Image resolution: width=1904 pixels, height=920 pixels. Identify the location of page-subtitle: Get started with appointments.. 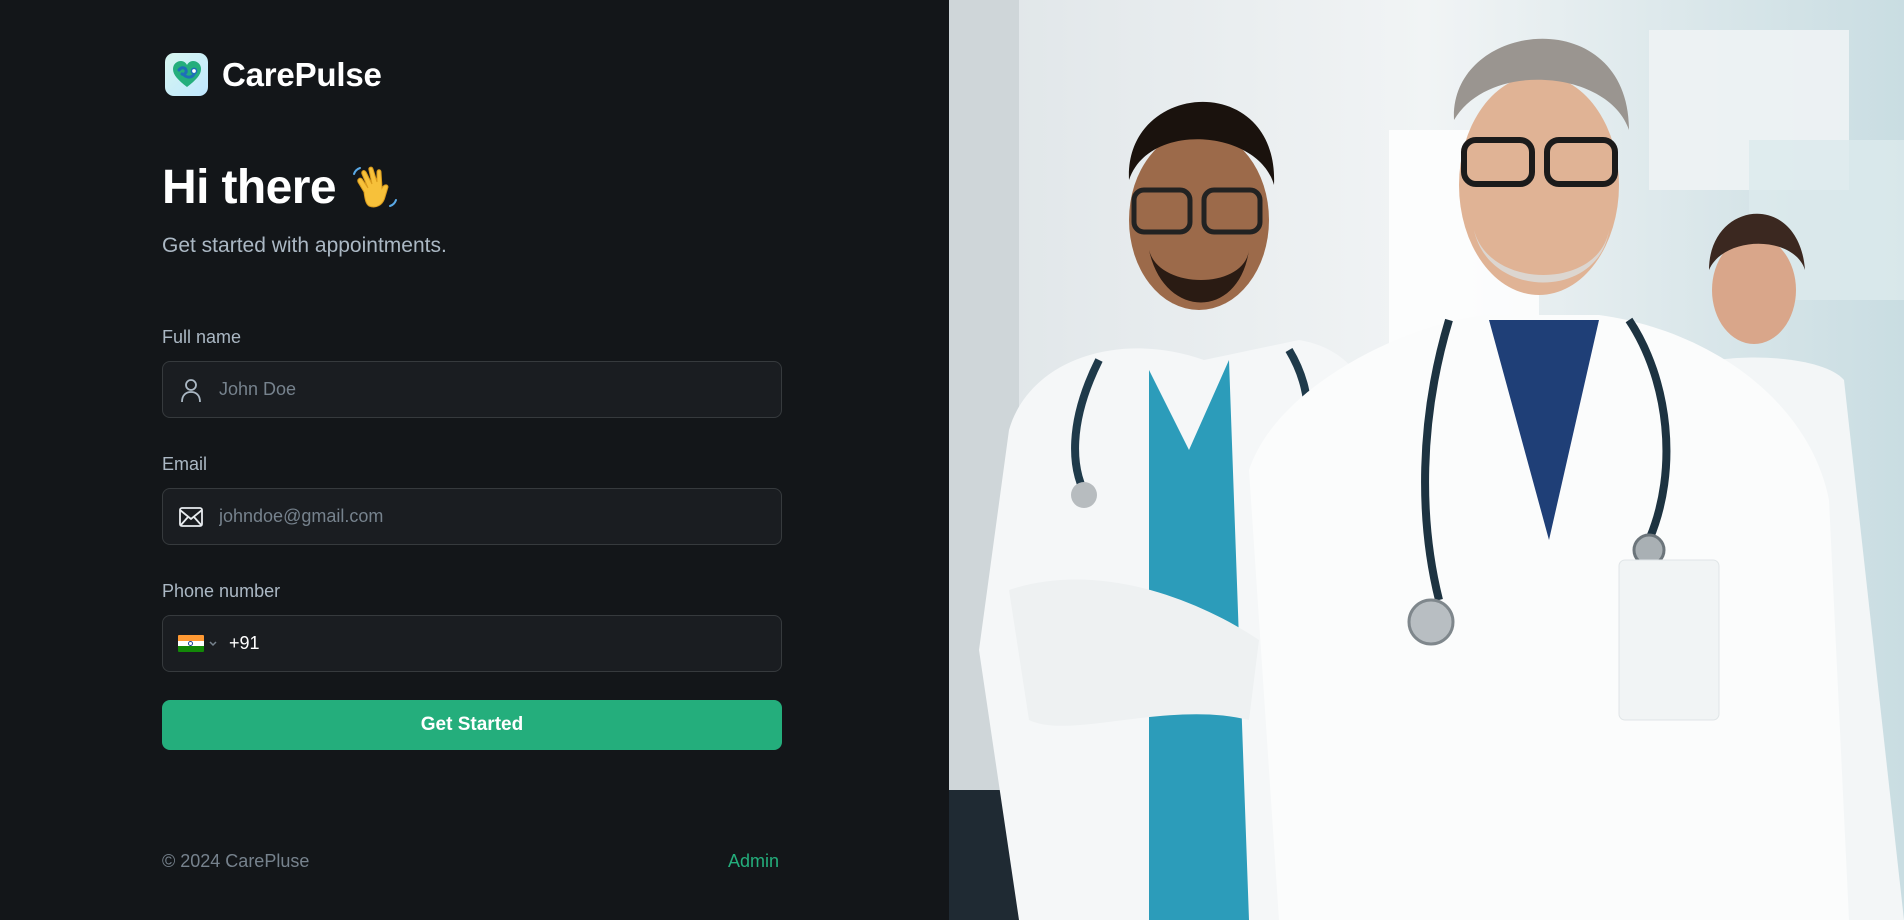
(304, 245).